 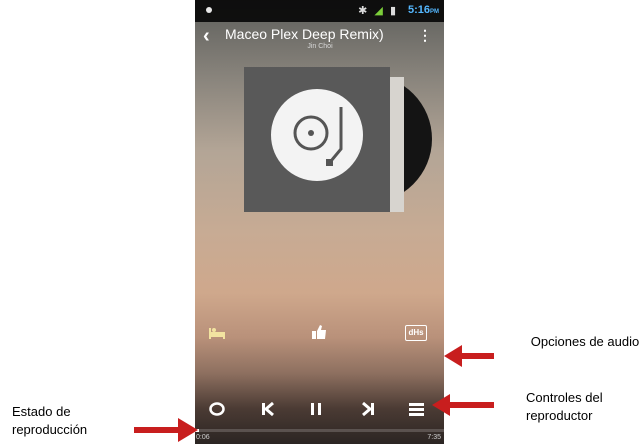 I want to click on title-bar: ‹ Maceo Plex Deep Remix) Jin Choi ⋮, so click(x=319, y=38).